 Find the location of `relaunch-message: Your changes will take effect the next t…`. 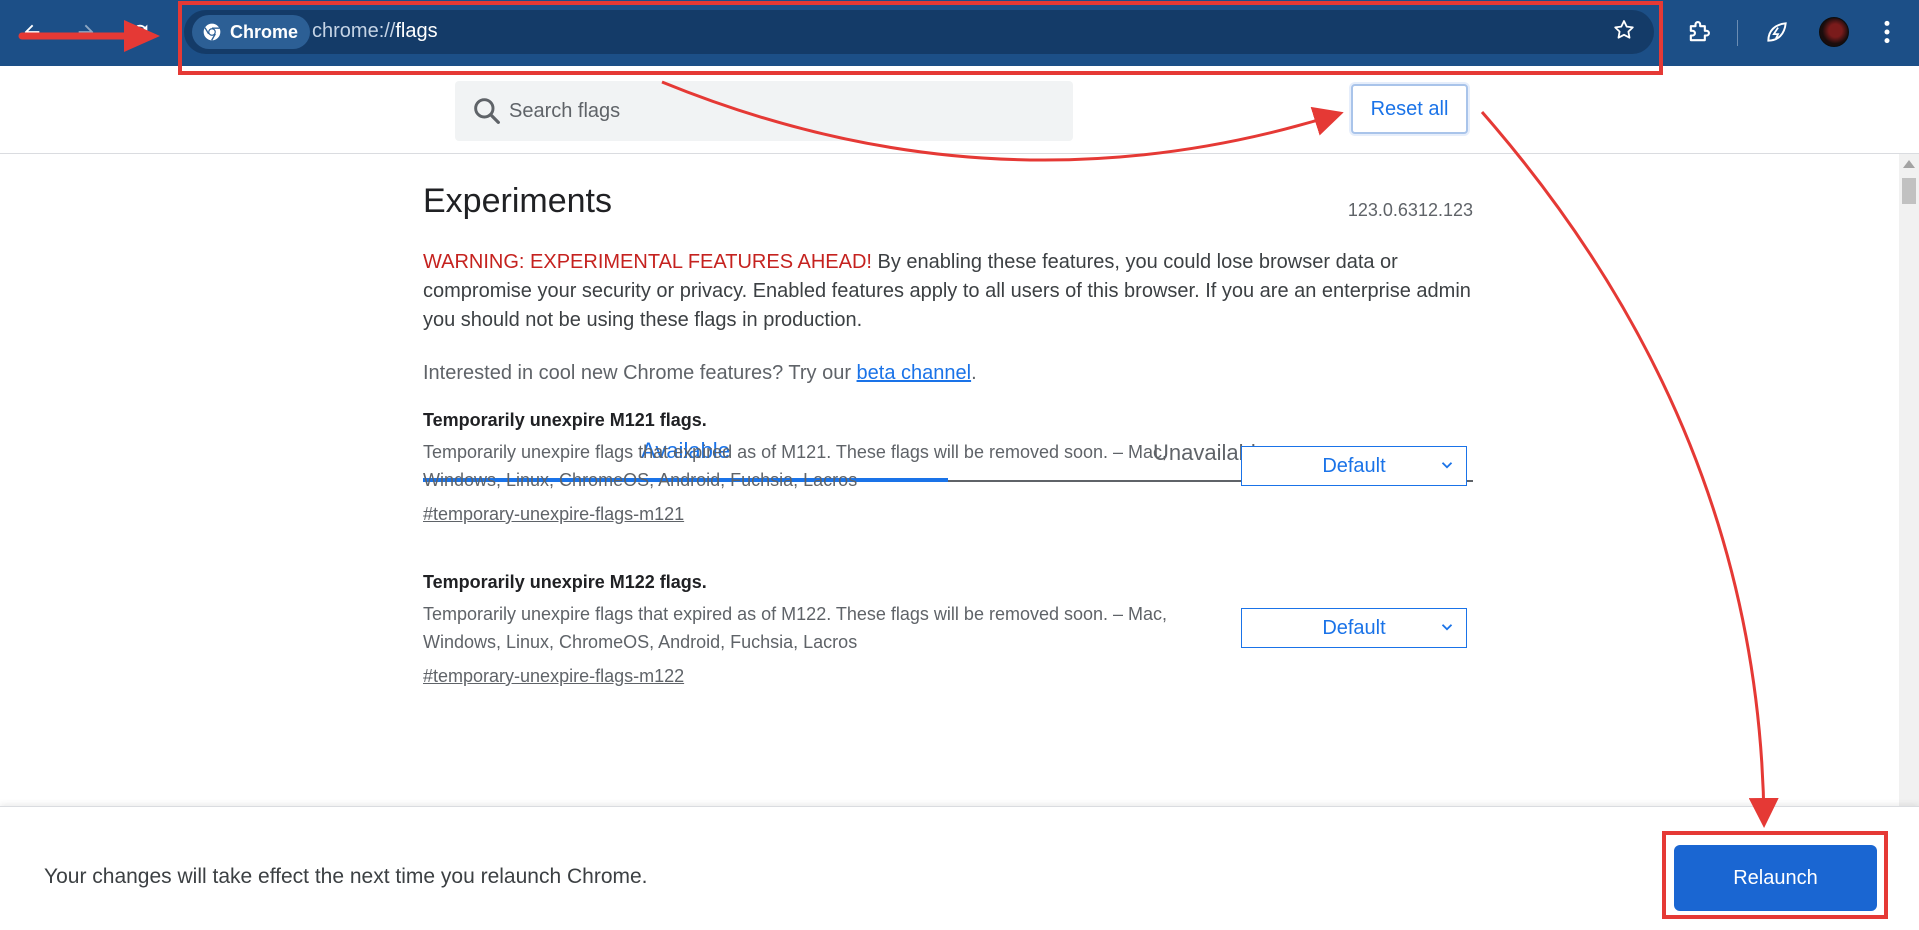

relaunch-message: Your changes will take effect the next t… is located at coordinates (346, 876).